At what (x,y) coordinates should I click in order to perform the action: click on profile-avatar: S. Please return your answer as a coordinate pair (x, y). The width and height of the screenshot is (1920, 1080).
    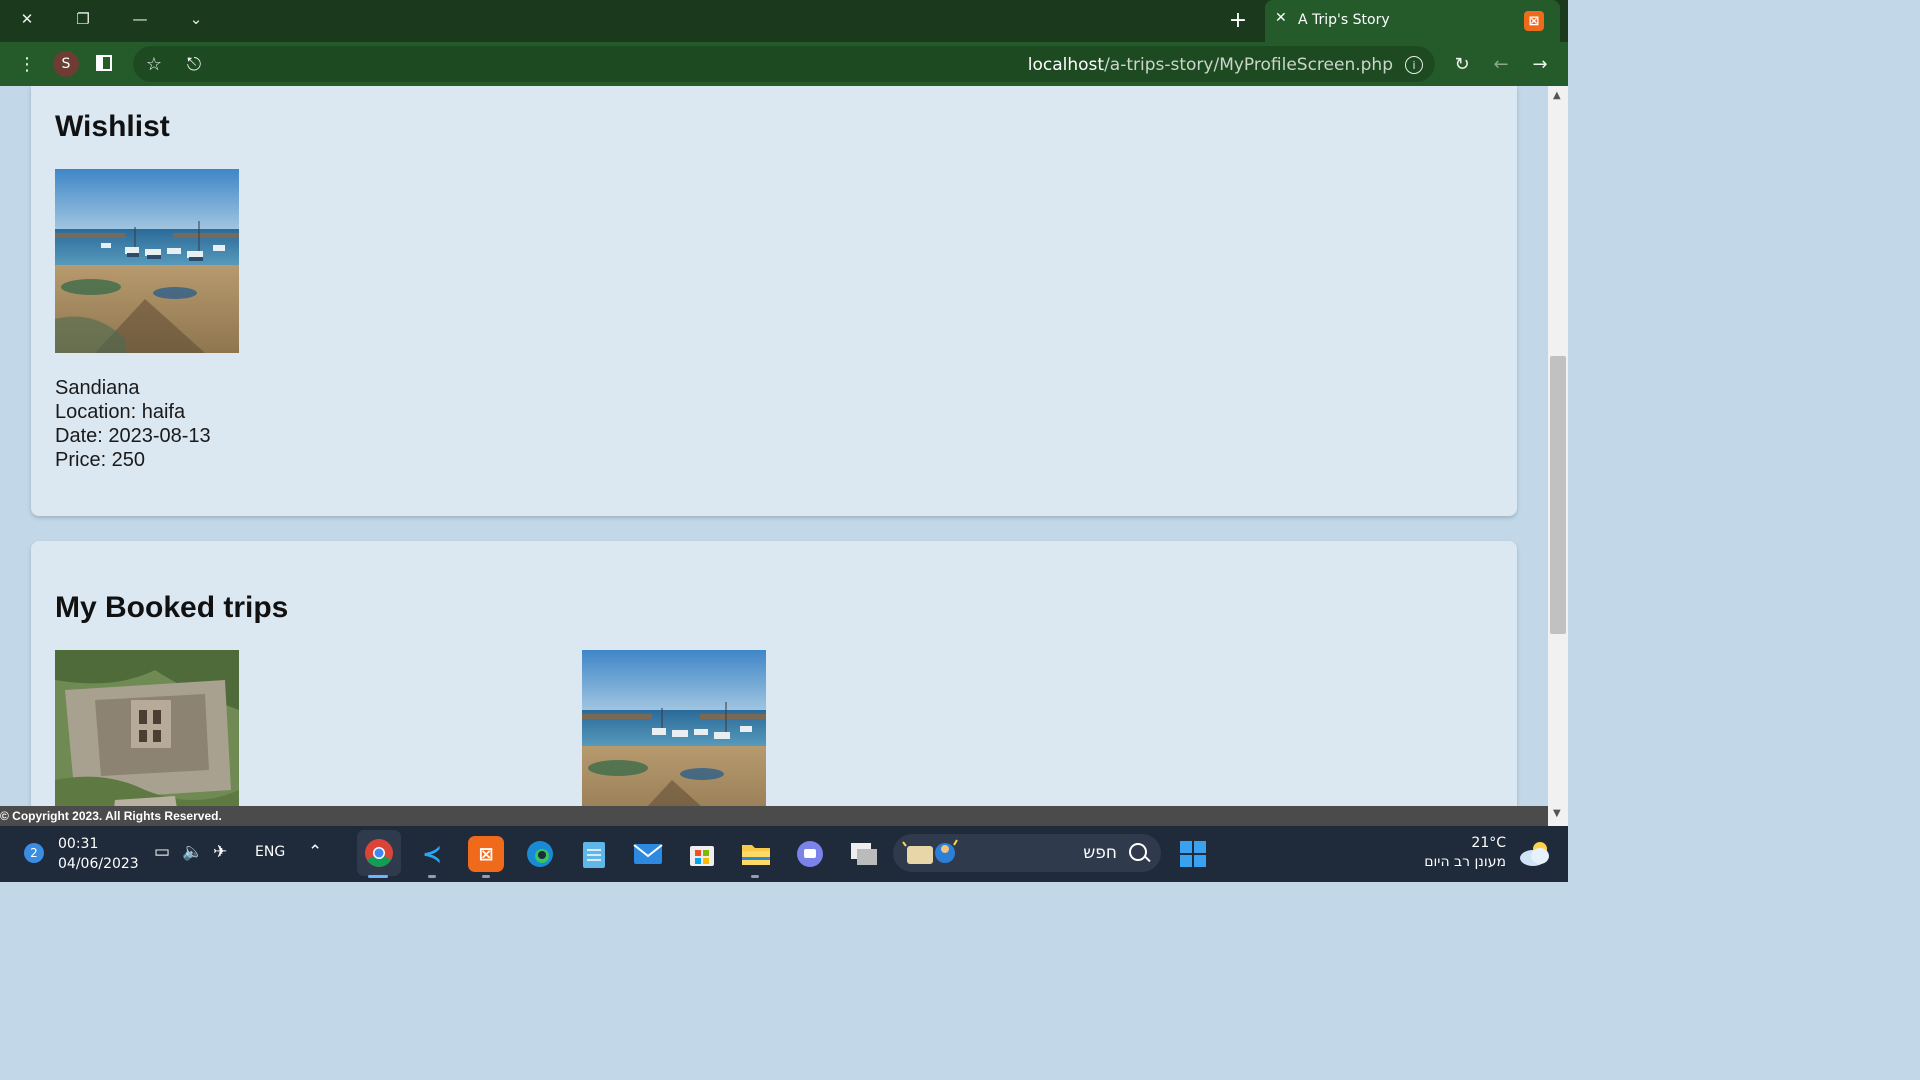
    Looking at the image, I should click on (66, 64).